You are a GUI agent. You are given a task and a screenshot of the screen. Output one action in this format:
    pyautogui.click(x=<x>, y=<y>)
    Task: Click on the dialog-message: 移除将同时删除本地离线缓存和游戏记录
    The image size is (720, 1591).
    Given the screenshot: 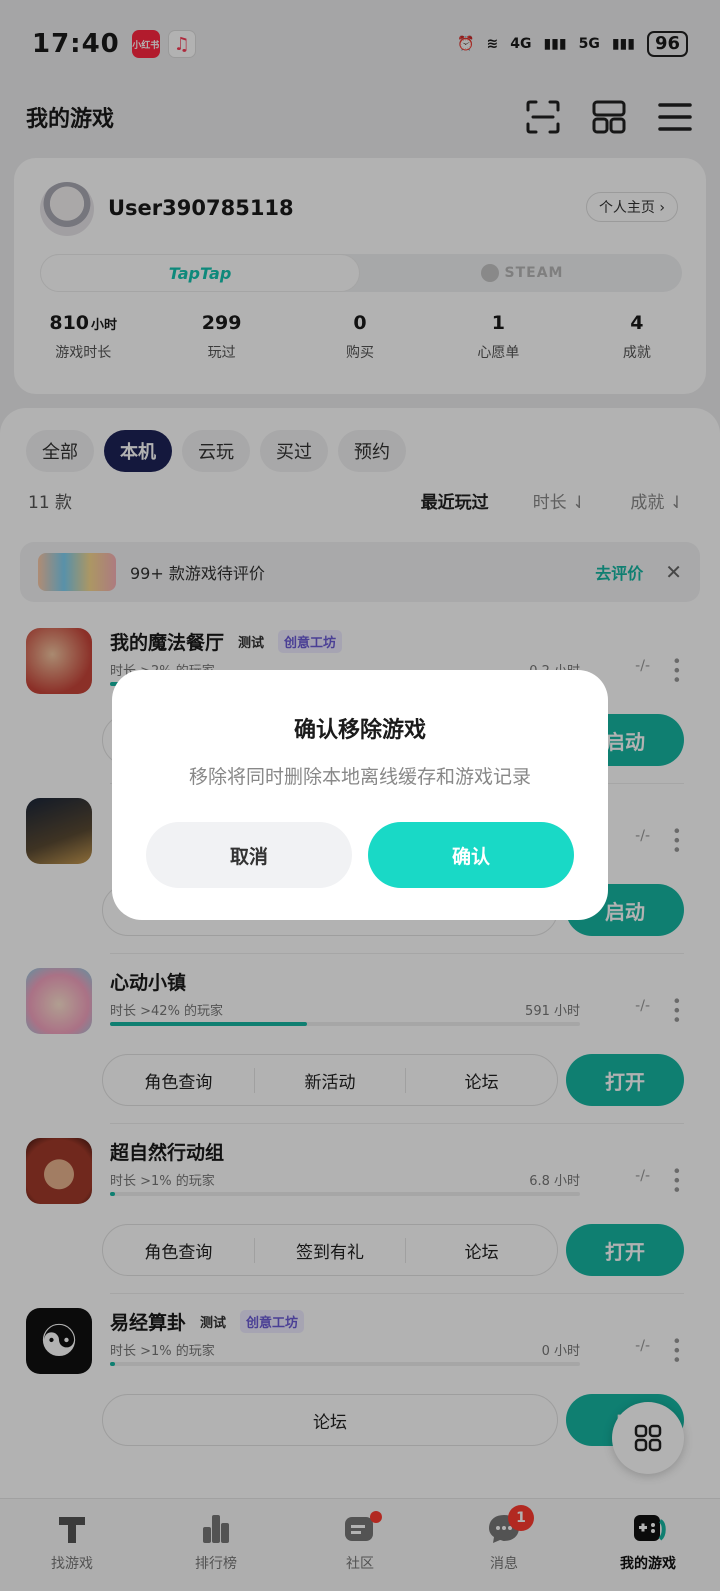 What is the action you would take?
    pyautogui.click(x=359, y=777)
    